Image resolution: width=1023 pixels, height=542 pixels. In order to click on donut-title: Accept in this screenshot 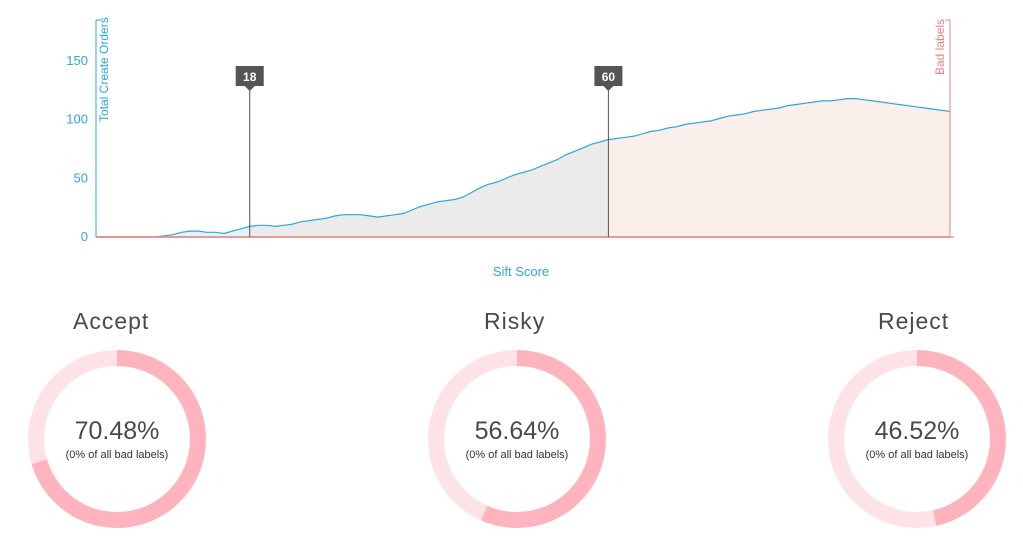, I will do `click(111, 321)`.